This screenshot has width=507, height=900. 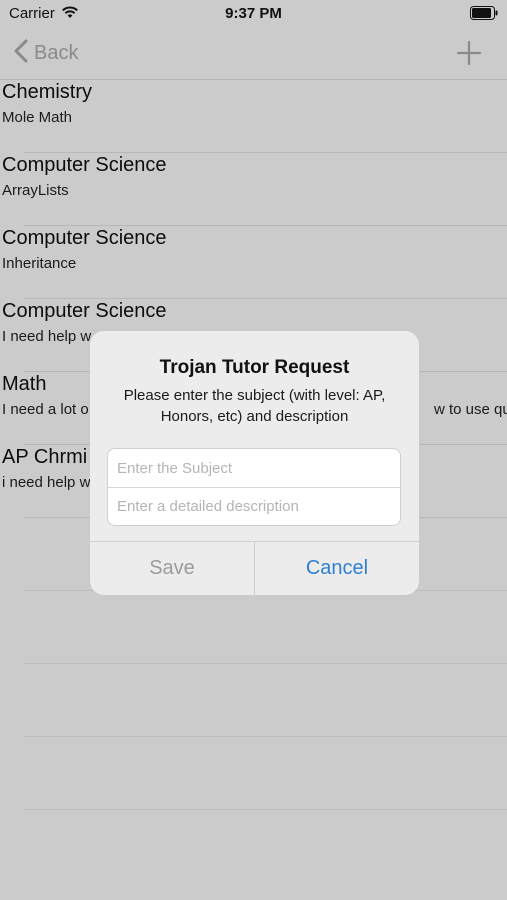 I want to click on save-button: Save, so click(x=172, y=568).